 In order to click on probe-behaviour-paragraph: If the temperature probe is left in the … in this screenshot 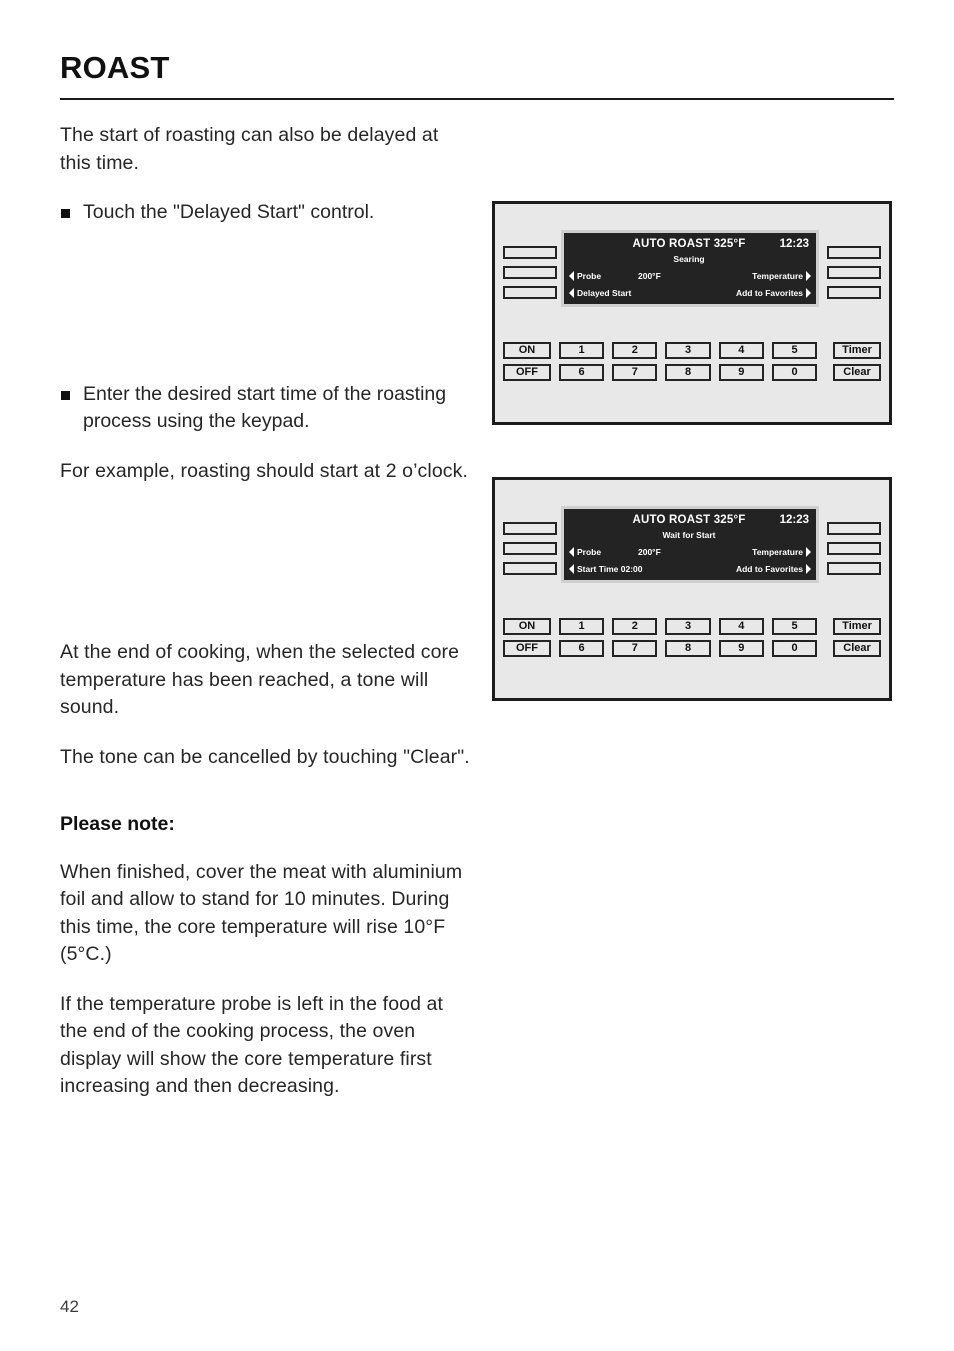, I will do `click(252, 1045)`.